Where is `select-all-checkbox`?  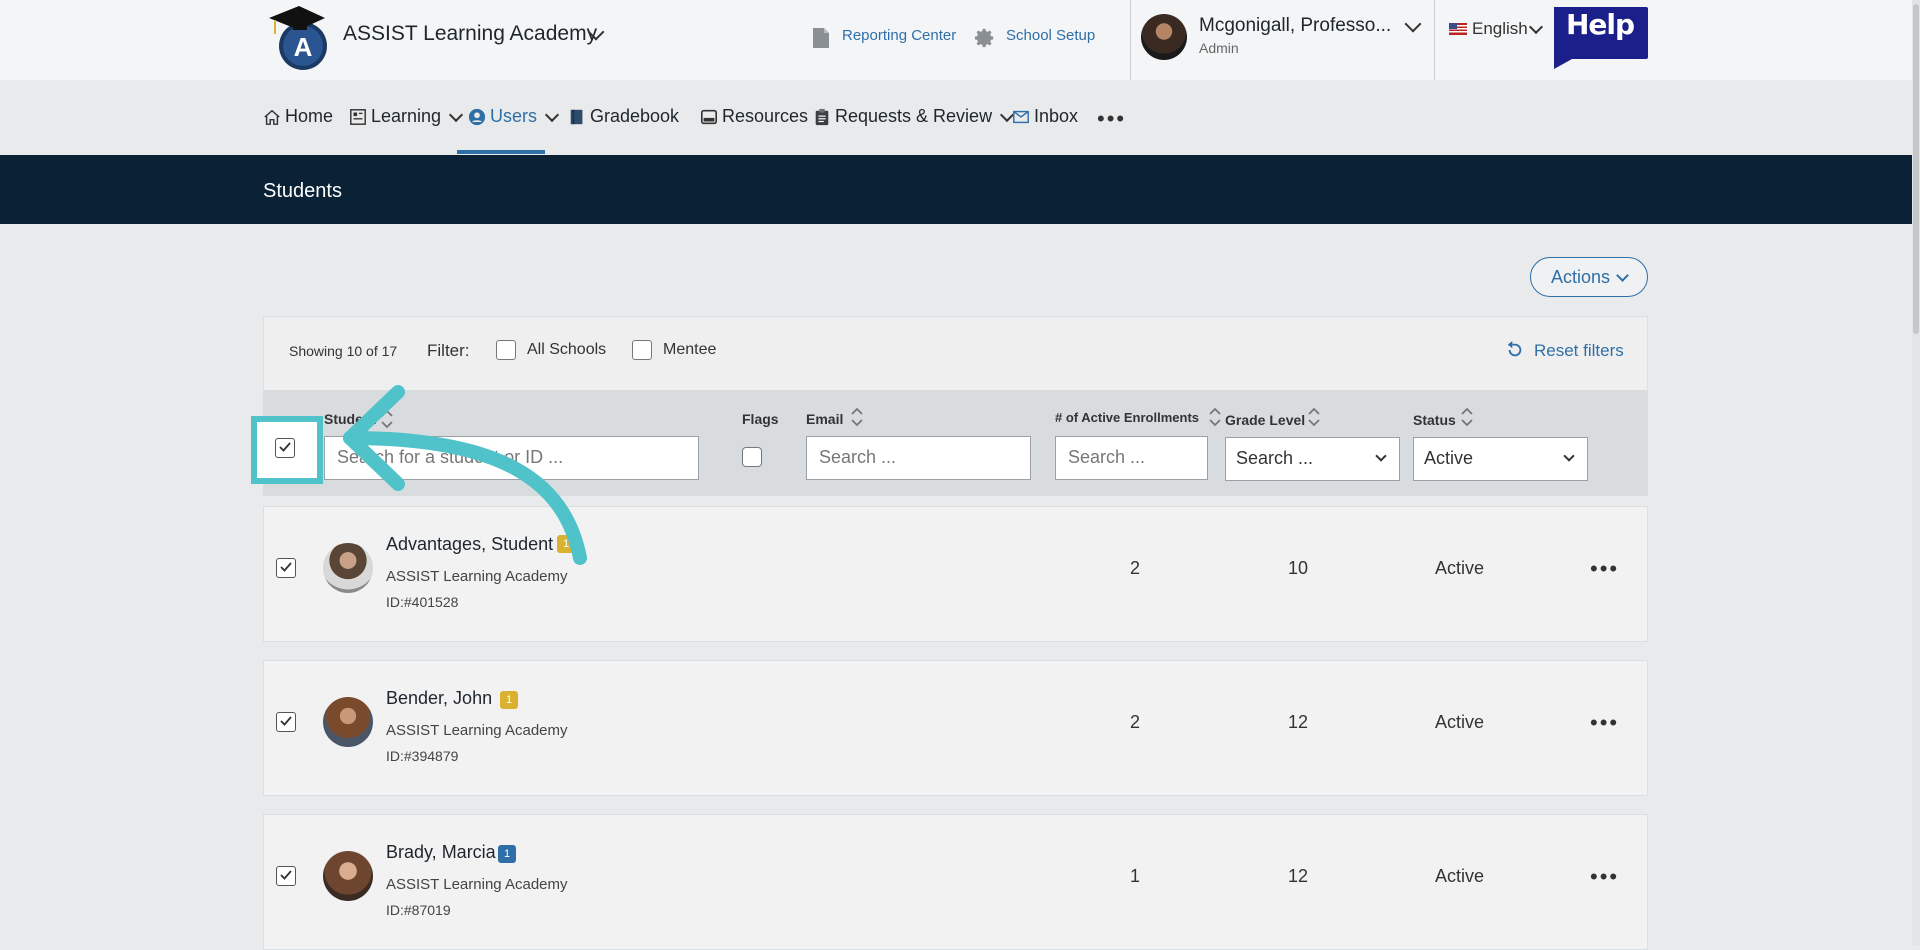
select-all-checkbox is located at coordinates (285, 448).